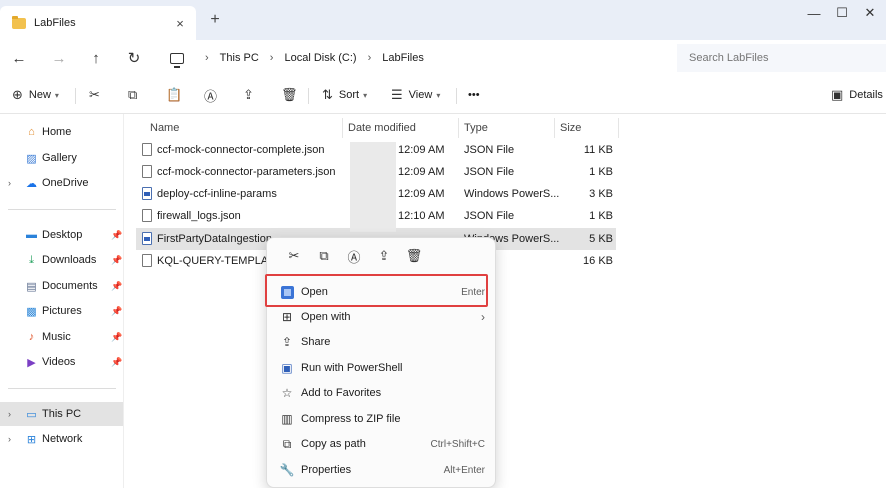  Describe the element at coordinates (61, 132) in the screenshot. I see `sidebar-item-home: ⌂ Home` at that location.